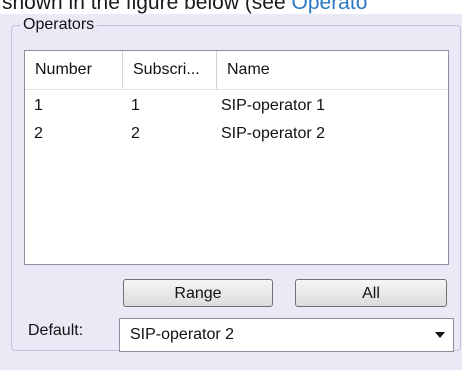 The width and height of the screenshot is (462, 370). Describe the element at coordinates (286, 335) in the screenshot. I see `default-operator-select: SIP-operator 2` at that location.